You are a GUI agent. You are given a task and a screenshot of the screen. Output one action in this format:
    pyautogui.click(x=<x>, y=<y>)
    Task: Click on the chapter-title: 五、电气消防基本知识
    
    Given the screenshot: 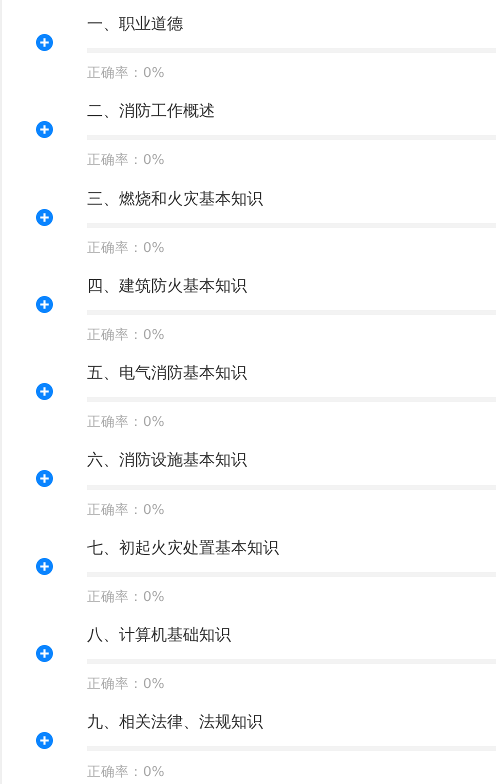 What is the action you would take?
    pyautogui.click(x=167, y=375)
    